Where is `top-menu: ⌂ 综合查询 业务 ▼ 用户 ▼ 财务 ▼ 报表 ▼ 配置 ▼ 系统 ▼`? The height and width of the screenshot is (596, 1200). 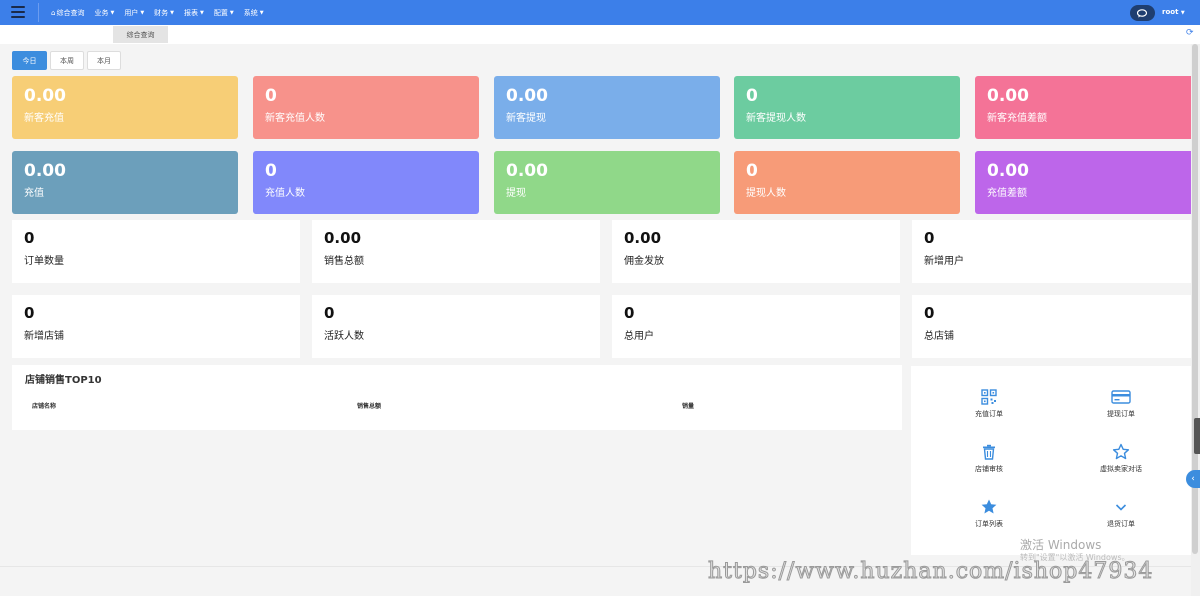
top-menu: ⌂ 综合查询 业务 ▼ 用户 ▼ 财务 ▼ 报表 ▼ 配置 ▼ 系统 ▼ is located at coordinates (162, 12).